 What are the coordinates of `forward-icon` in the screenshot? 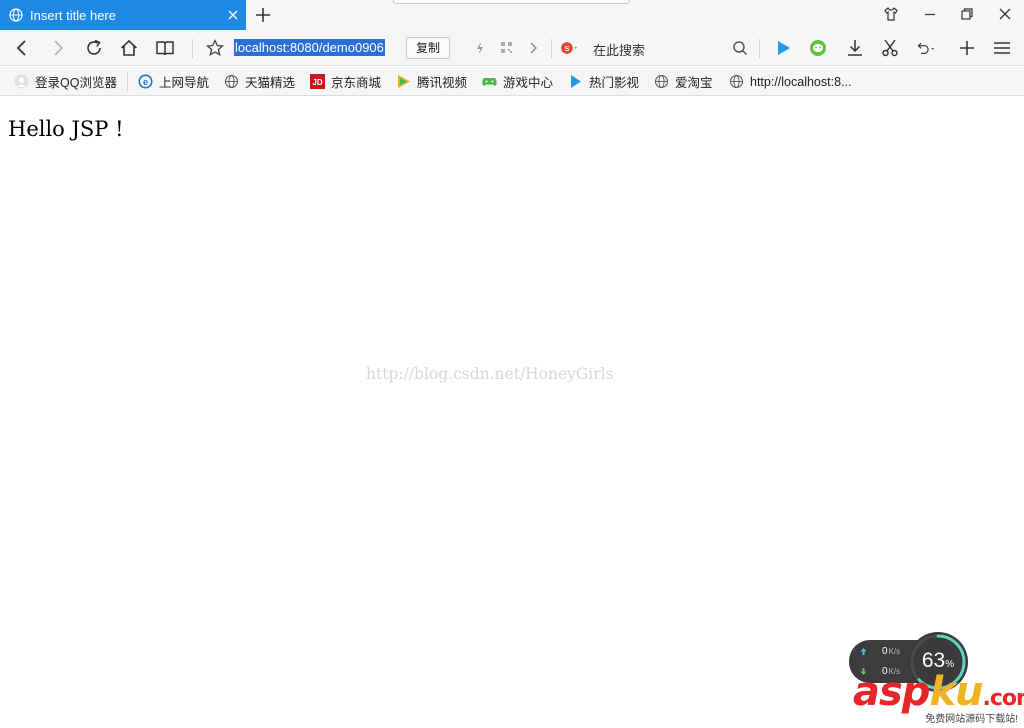 It's located at (58, 48).